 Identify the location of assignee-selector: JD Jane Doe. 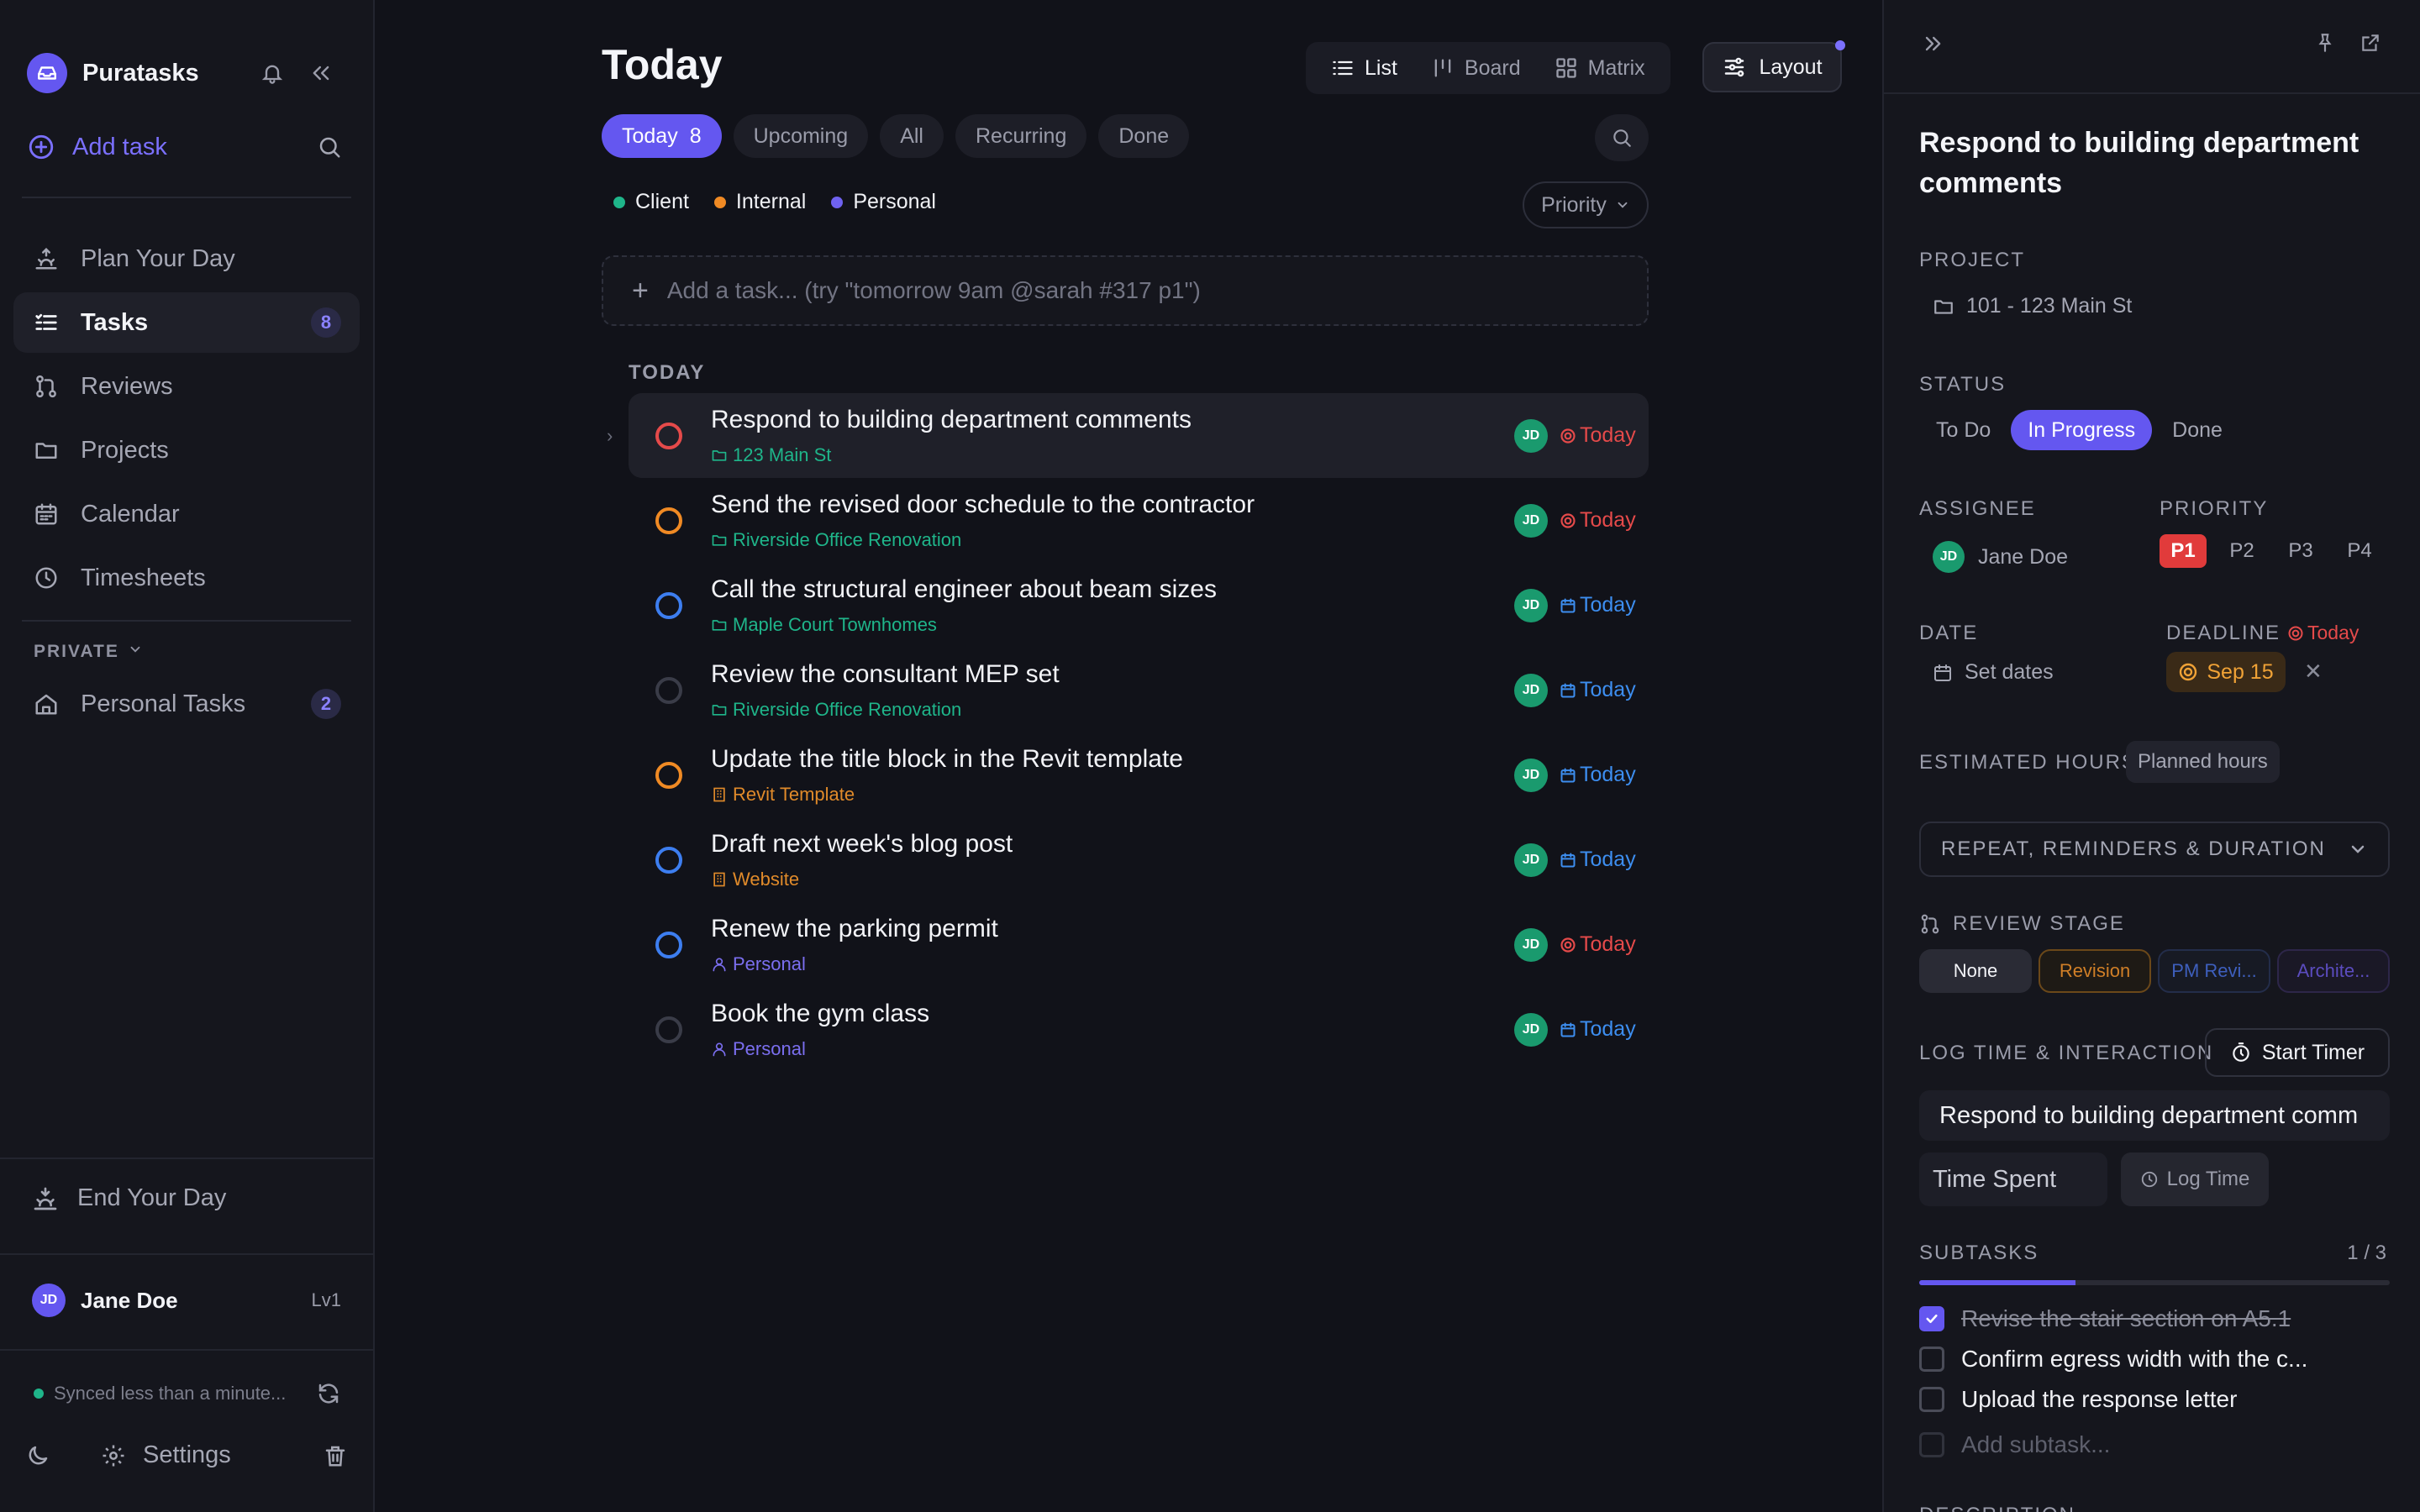
(2000, 557).